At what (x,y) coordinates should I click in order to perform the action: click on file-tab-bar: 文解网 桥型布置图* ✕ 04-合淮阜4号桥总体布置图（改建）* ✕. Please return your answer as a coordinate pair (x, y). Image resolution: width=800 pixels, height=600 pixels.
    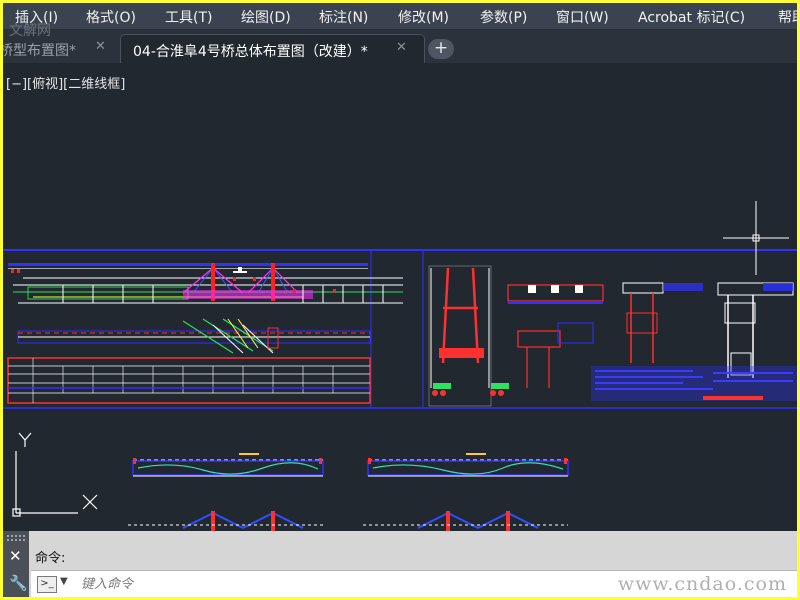
    Looking at the image, I should click on (400, 43).